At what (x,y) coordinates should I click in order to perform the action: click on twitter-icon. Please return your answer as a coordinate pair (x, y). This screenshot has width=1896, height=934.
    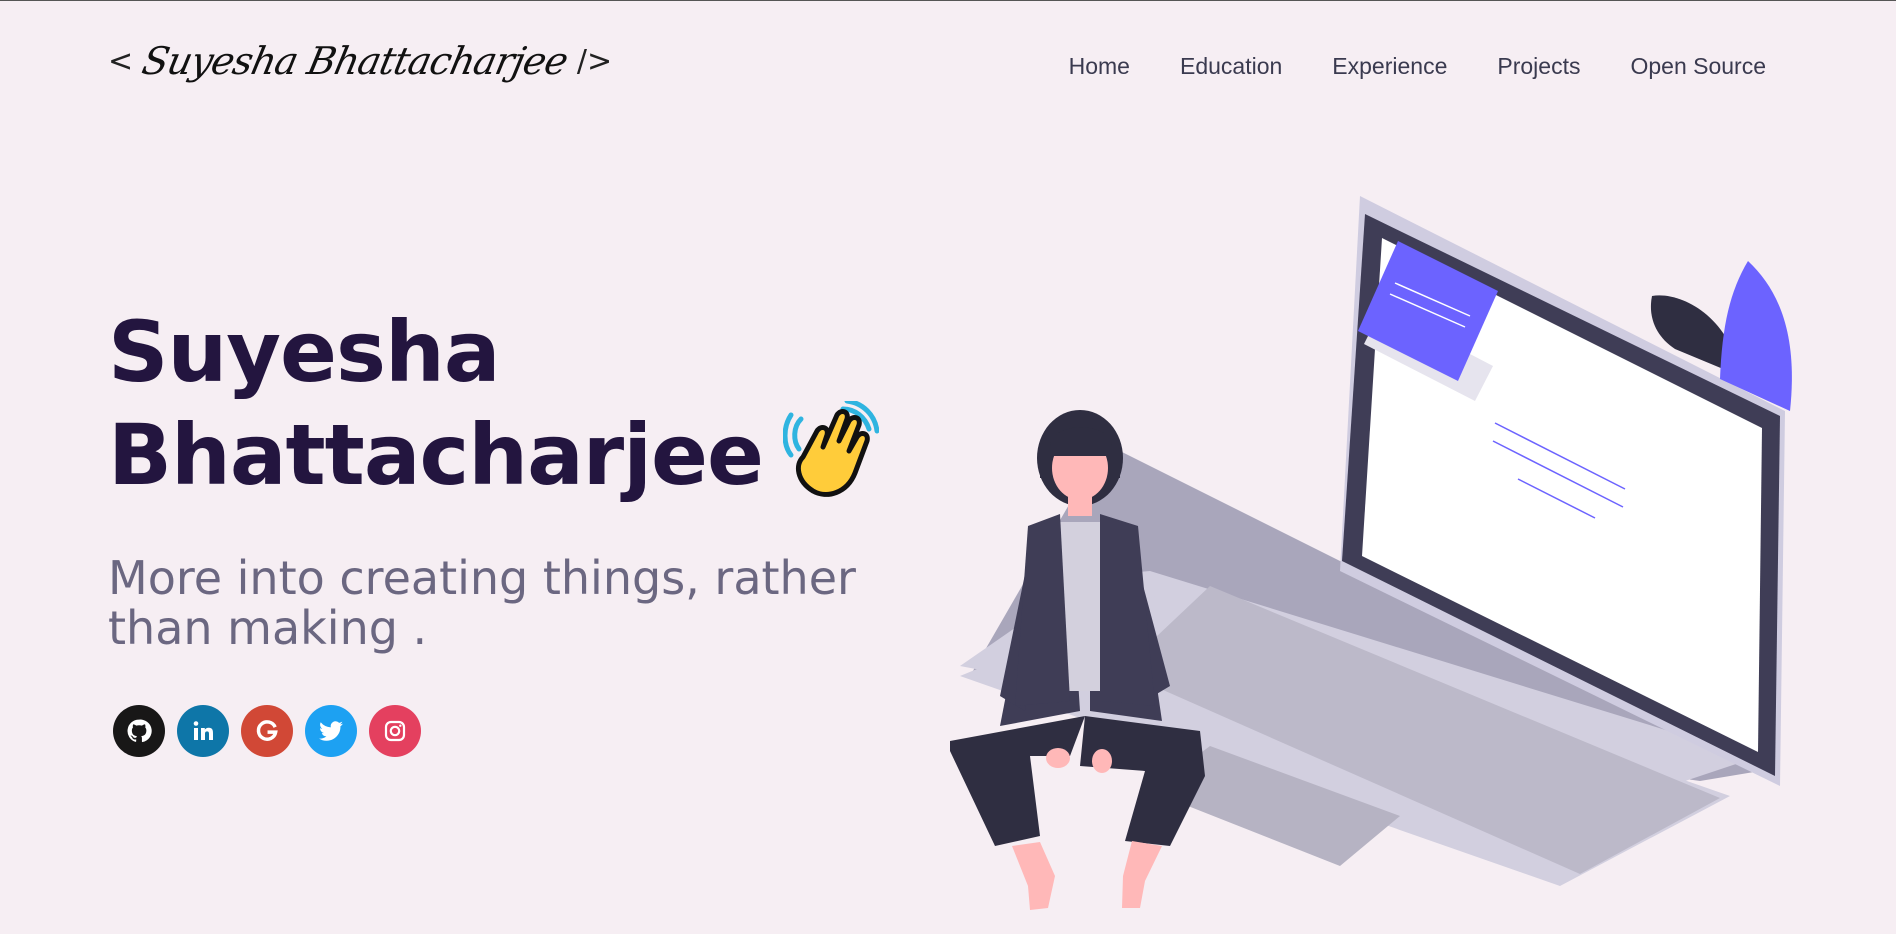
    Looking at the image, I should click on (331, 731).